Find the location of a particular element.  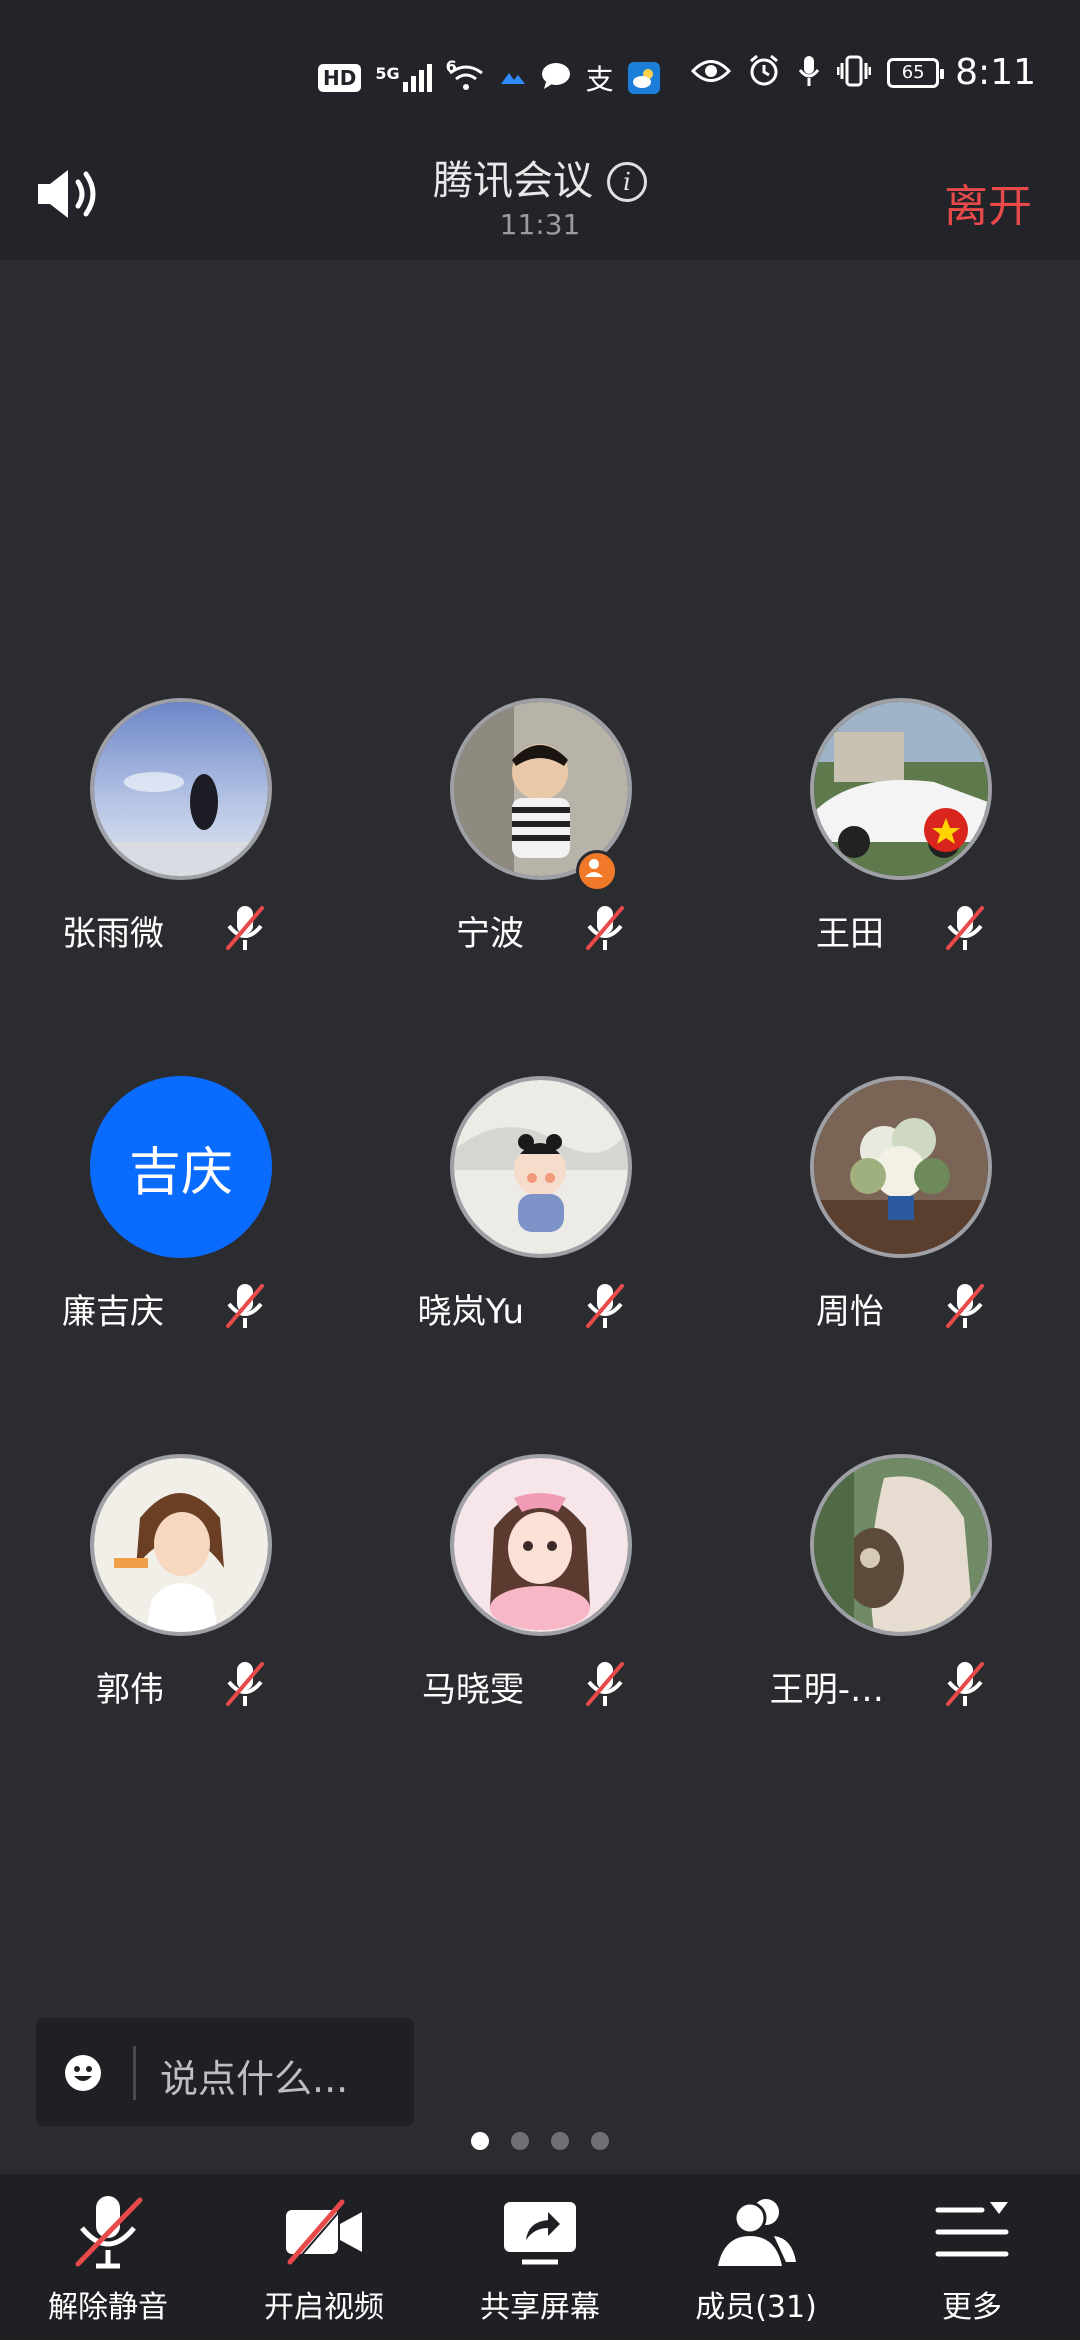

participant-tile: 张雨微 is located at coordinates (180, 840).